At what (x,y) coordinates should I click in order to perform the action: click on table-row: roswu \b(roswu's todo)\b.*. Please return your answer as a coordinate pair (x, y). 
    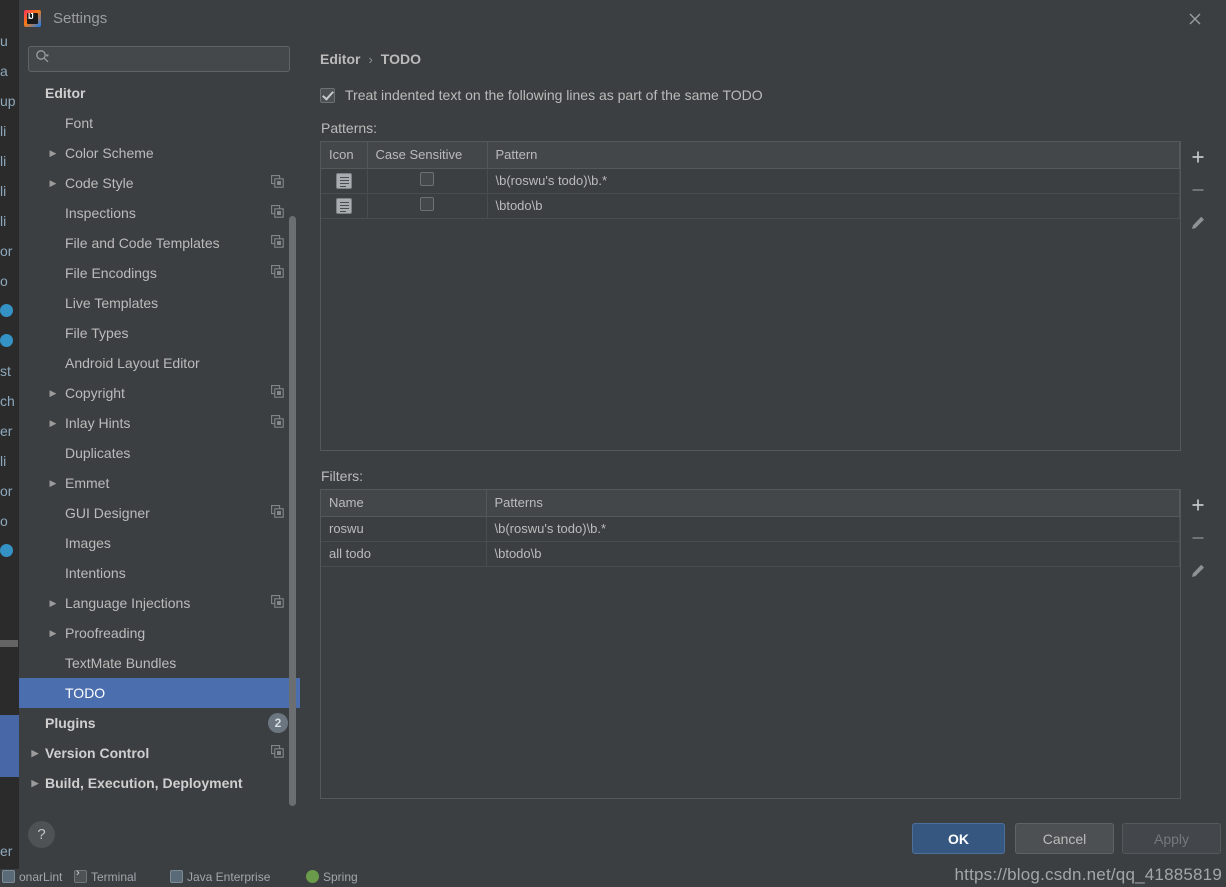
    Looking at the image, I should click on (750, 529).